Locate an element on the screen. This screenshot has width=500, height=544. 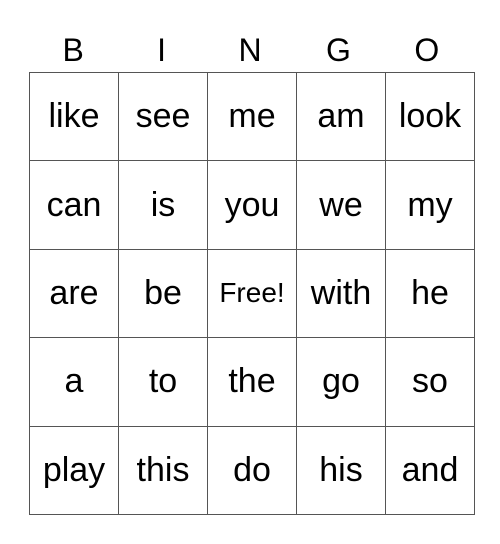
bingo-cell: me is located at coordinates (252, 116).